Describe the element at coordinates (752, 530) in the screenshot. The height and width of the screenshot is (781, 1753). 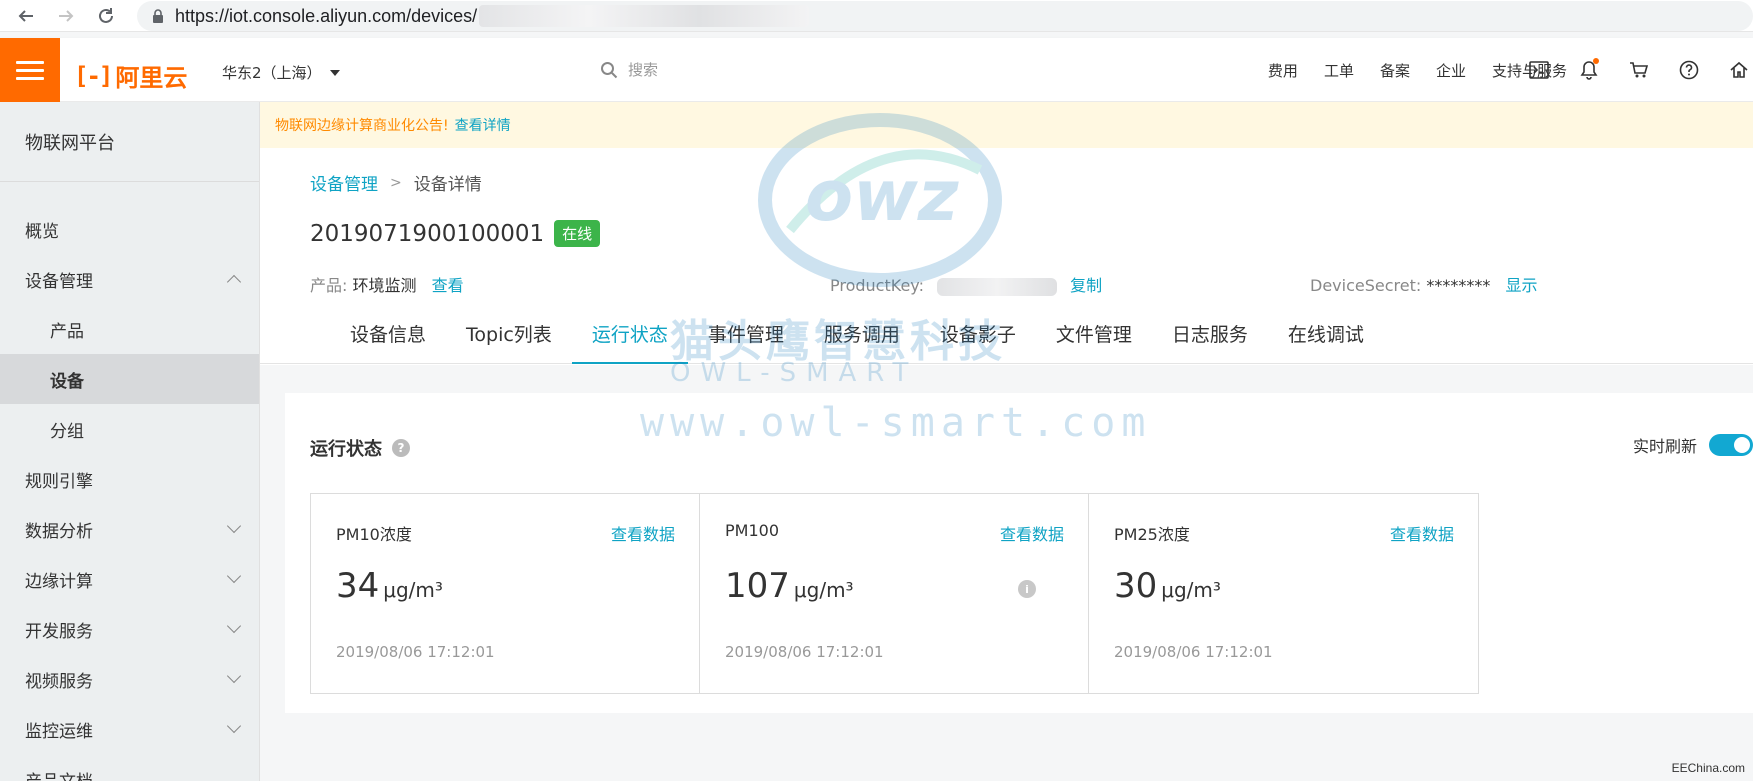
I see `property-name: PM100` at that location.